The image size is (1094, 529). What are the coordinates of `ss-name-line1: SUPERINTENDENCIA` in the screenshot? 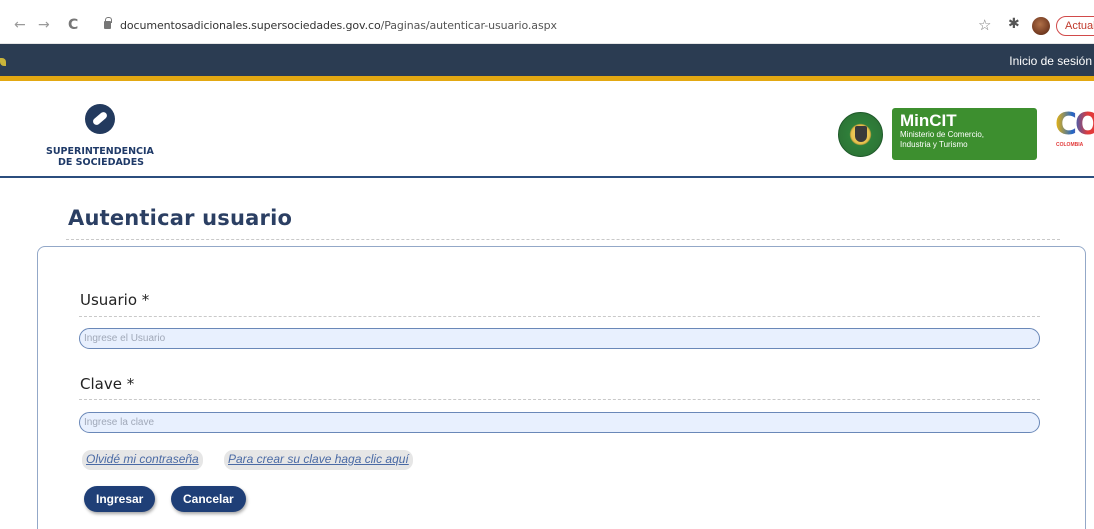 It's located at (100, 151).